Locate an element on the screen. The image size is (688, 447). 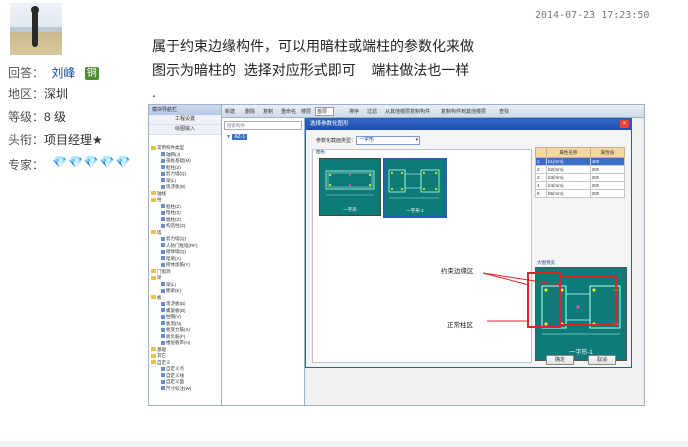
toolbar-copy-from-floor: 从其他楼层复制构件 is located at coordinates (407, 111).